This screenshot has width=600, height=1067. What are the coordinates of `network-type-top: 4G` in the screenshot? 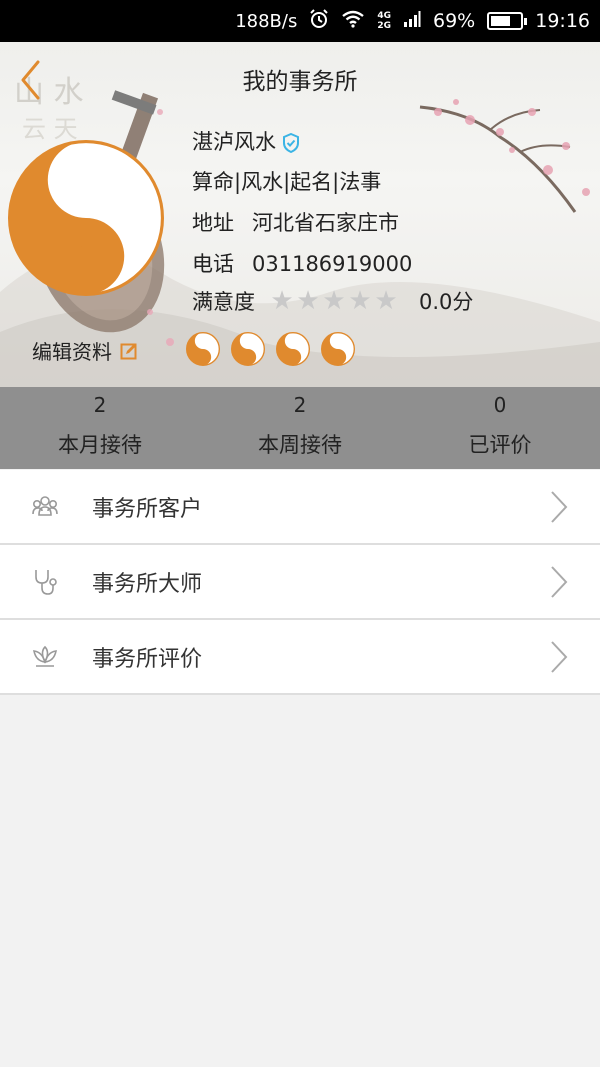 It's located at (384, 16).